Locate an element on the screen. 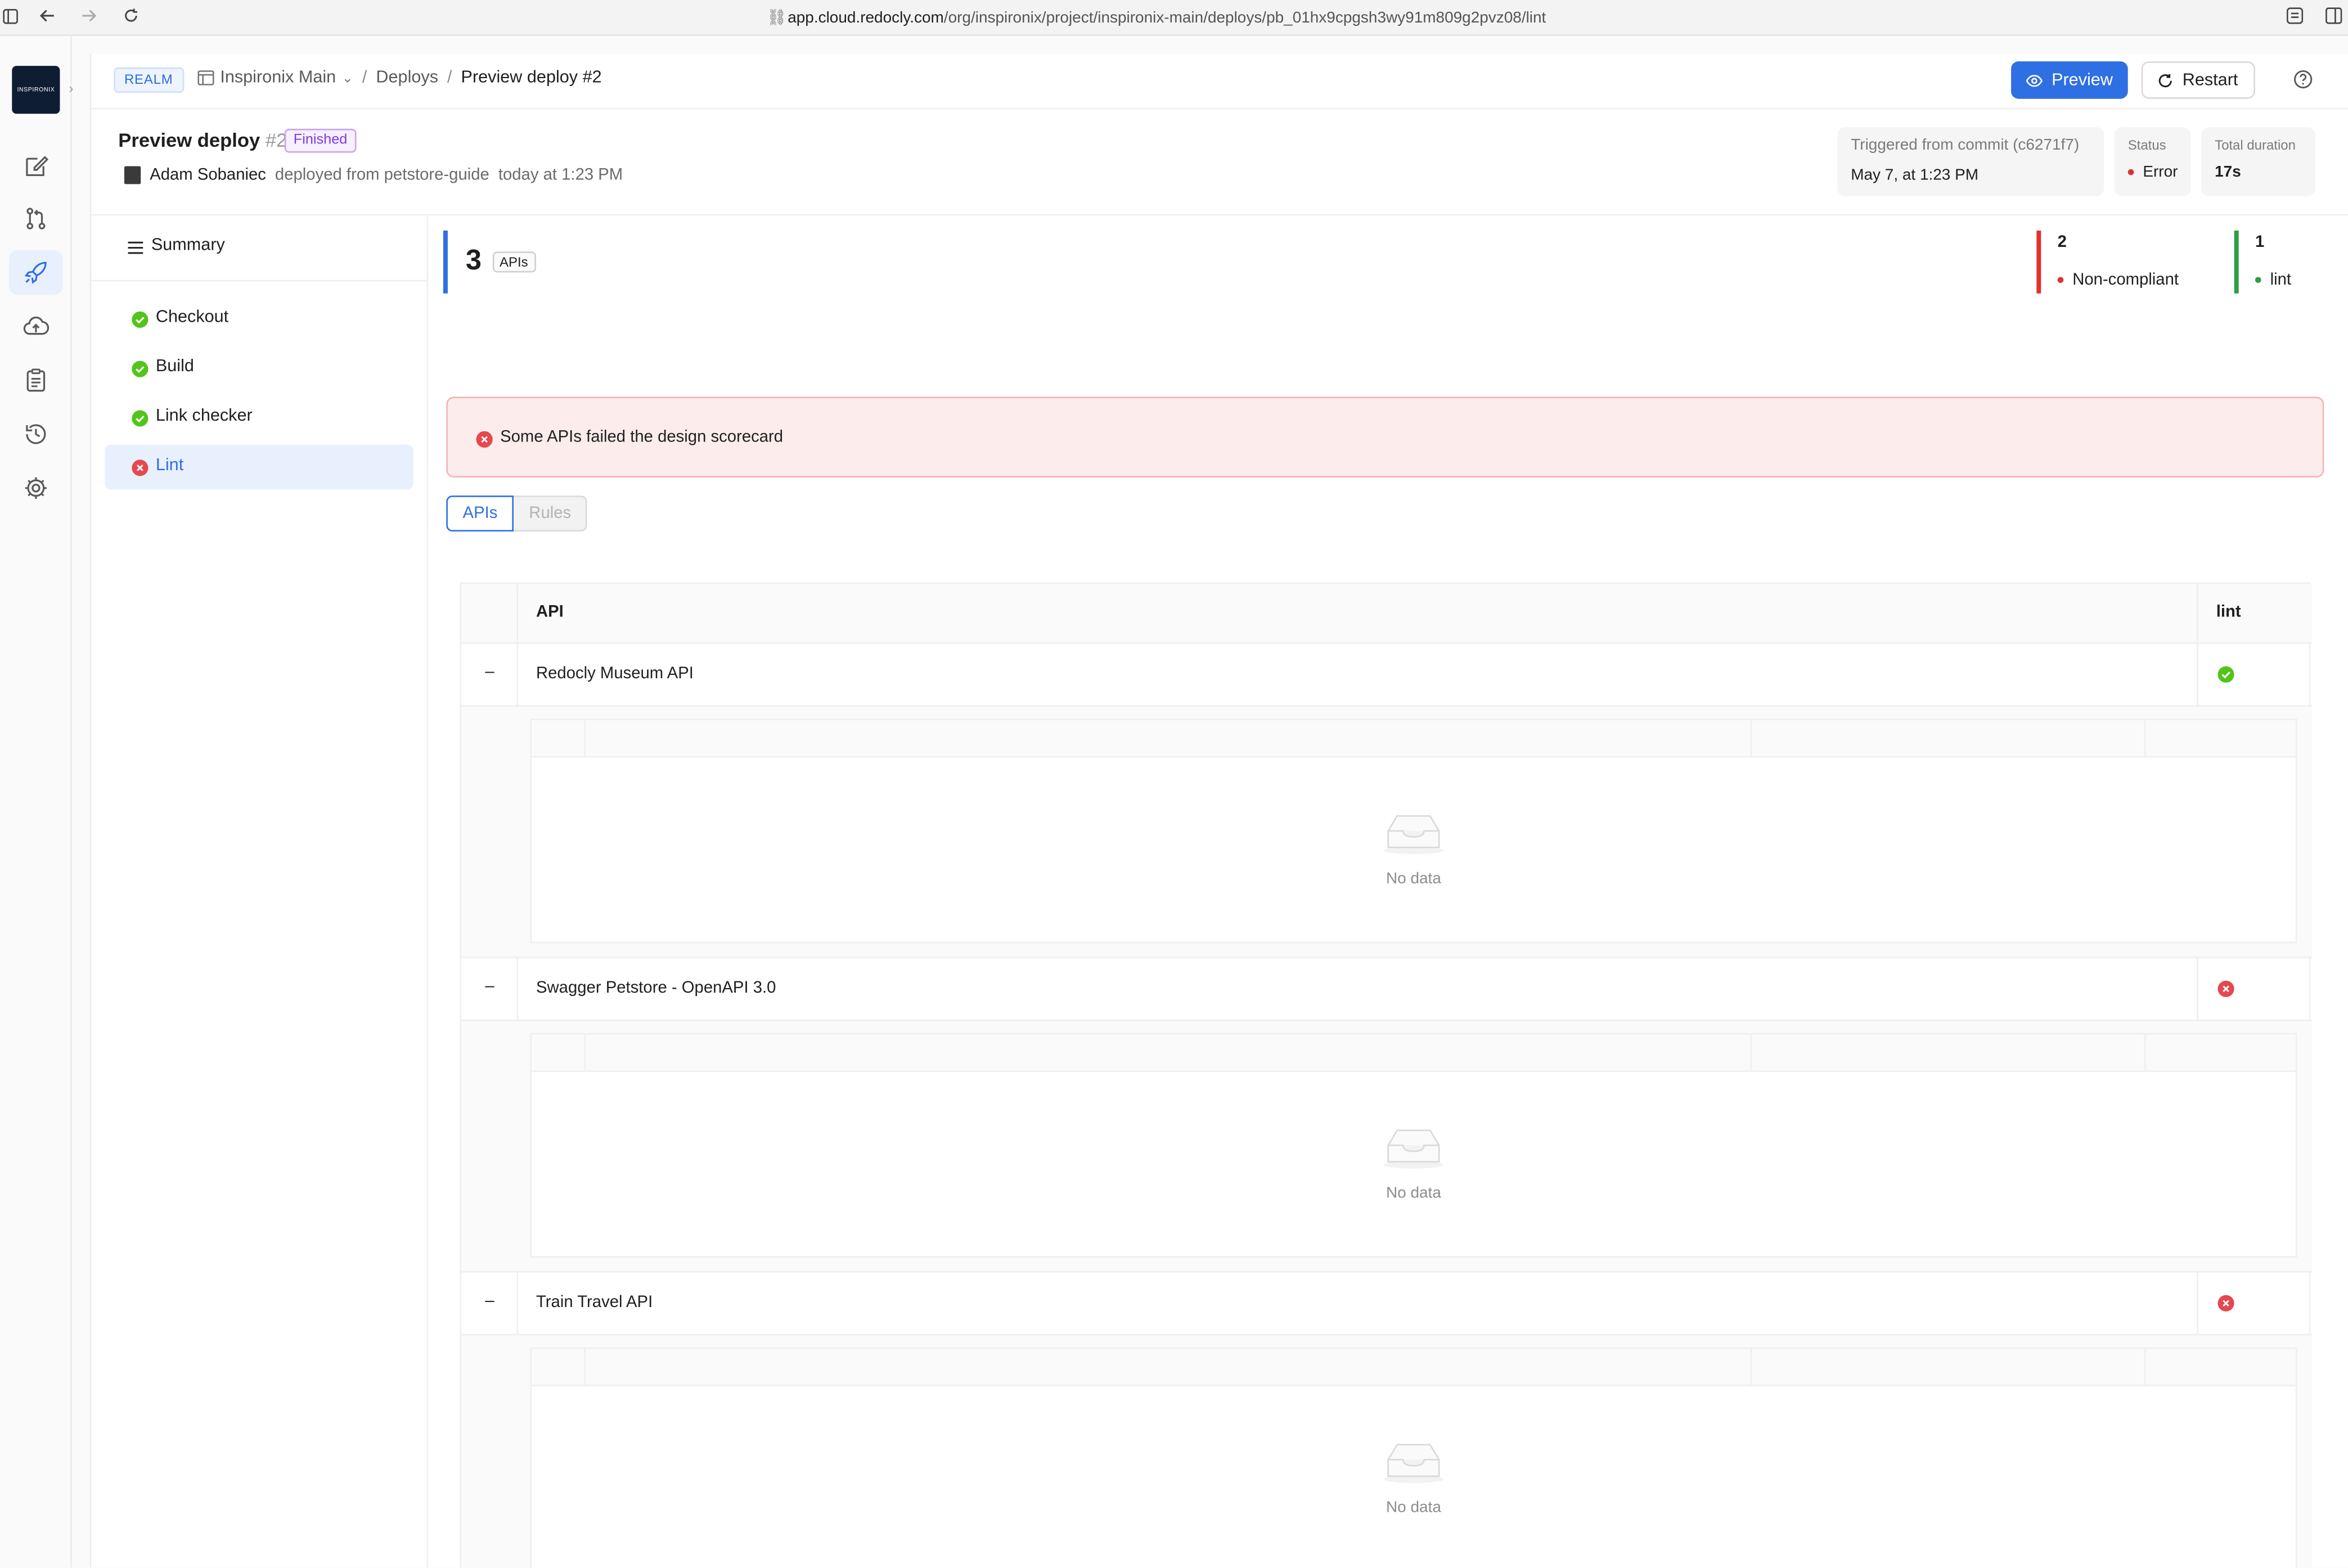  realm-badge: REALM is located at coordinates (149, 80).